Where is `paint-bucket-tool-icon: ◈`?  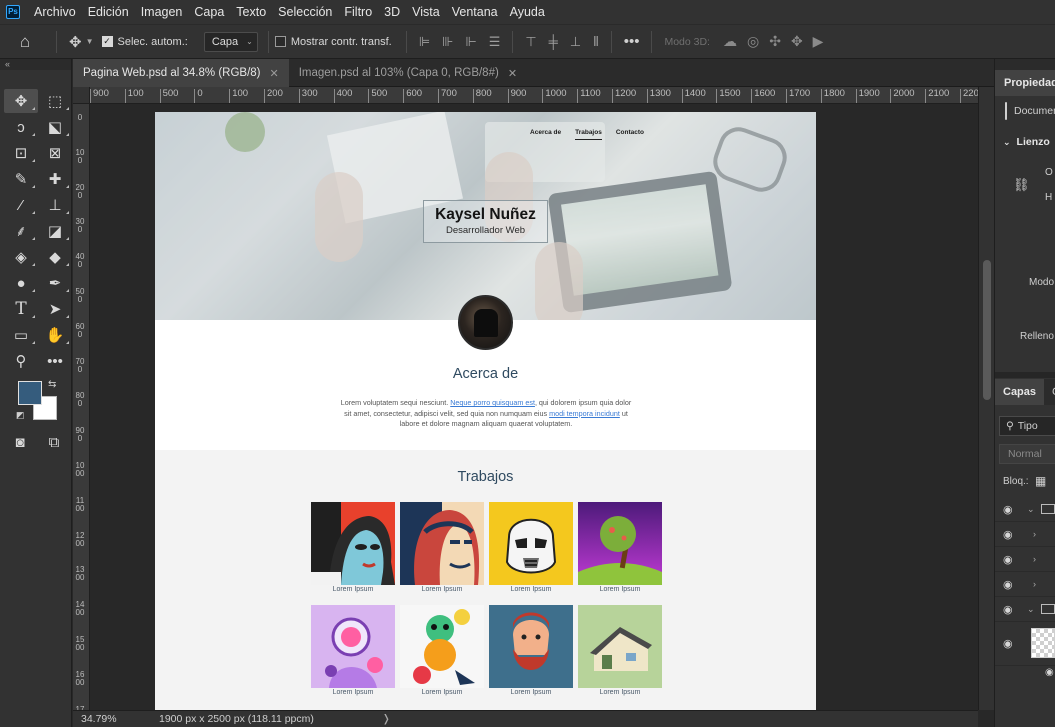 paint-bucket-tool-icon: ◈ is located at coordinates (21, 257).